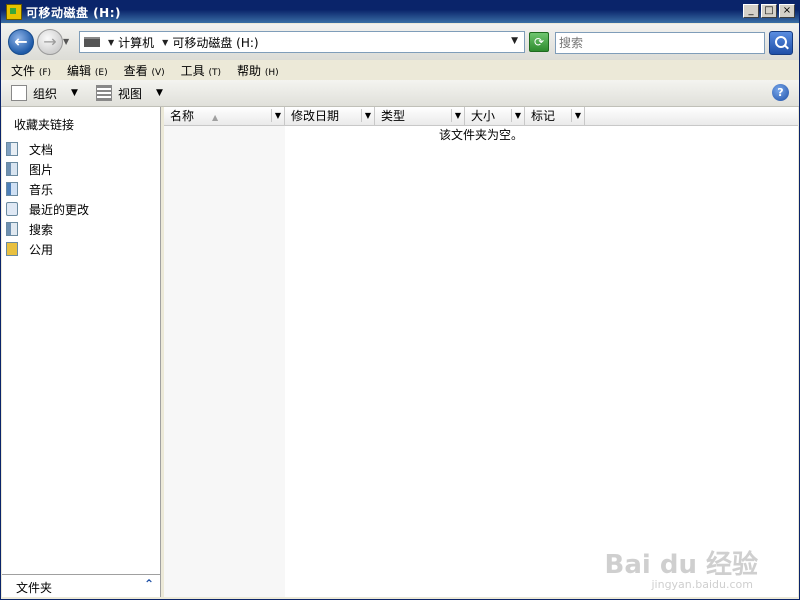  I want to click on nav-item-label: 公用, so click(41, 249).